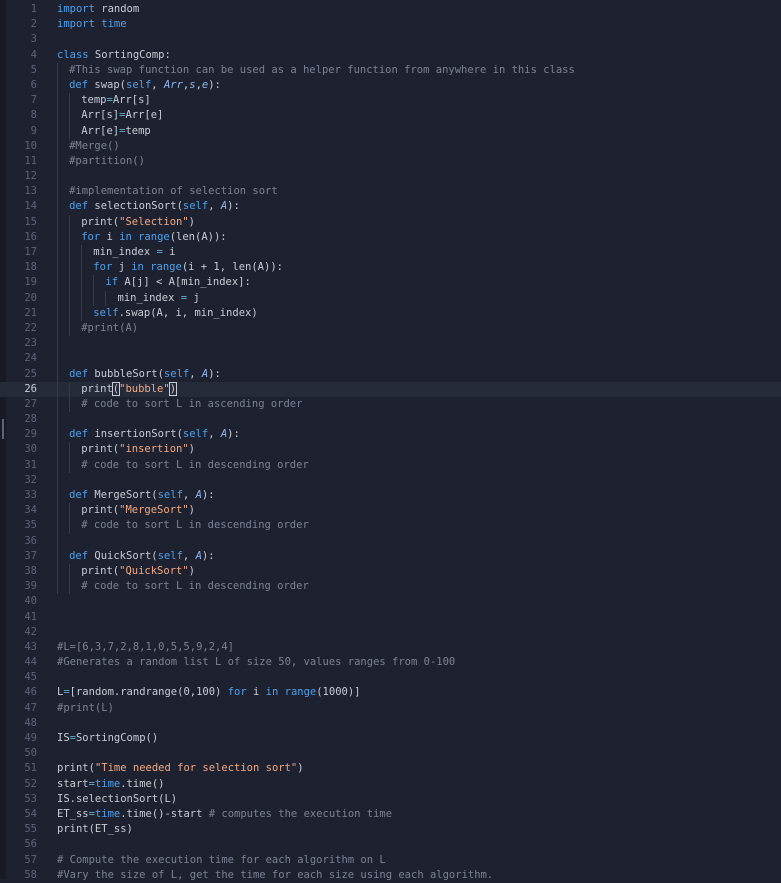 This screenshot has width=781, height=883. Describe the element at coordinates (390, 313) in the screenshot. I see `code-line: 21 self.swap(A, i, min_index)` at that location.